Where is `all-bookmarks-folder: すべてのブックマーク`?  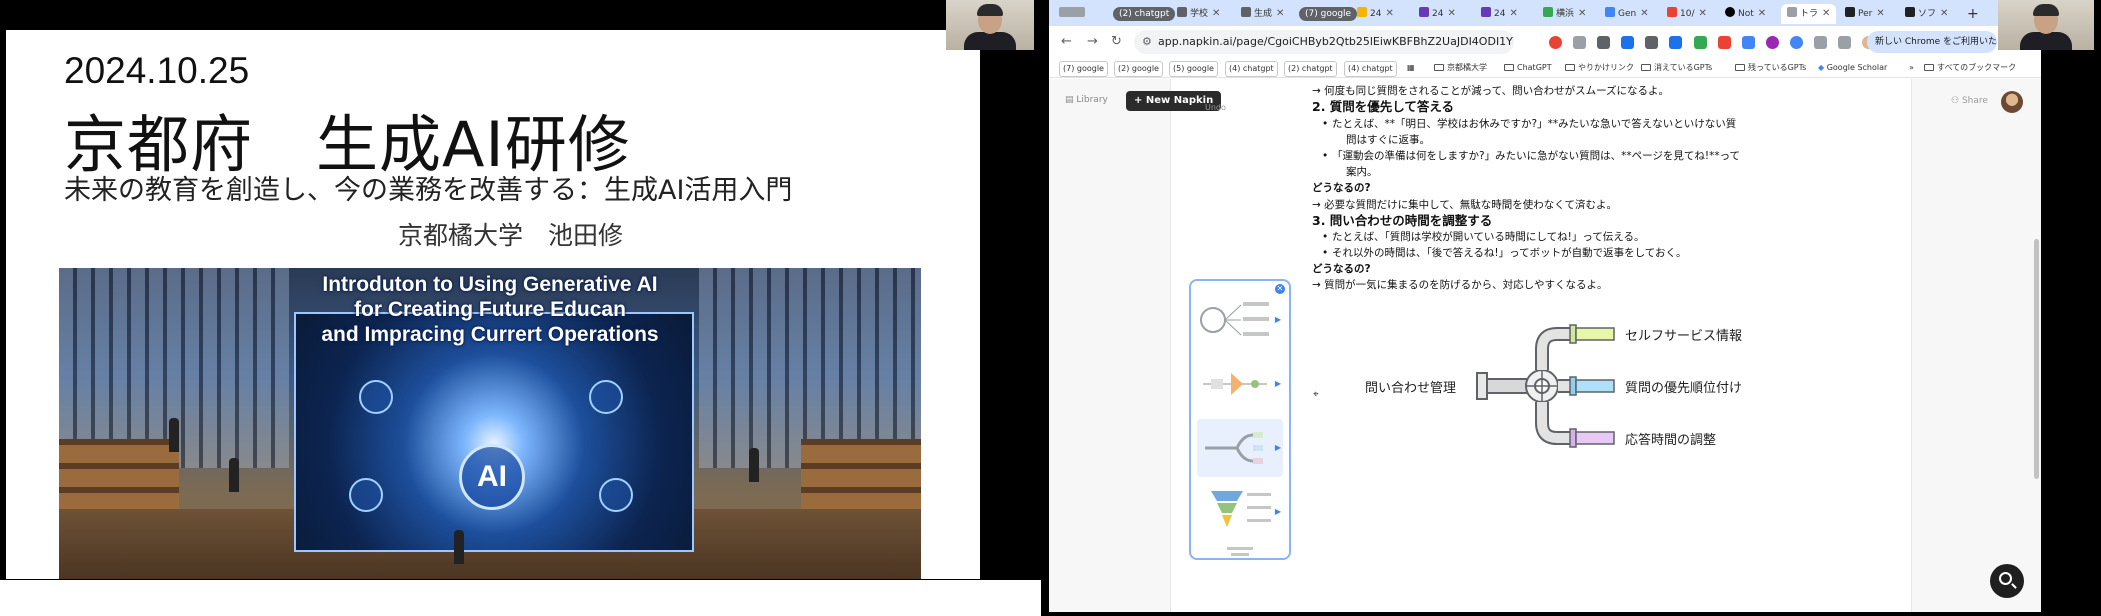 all-bookmarks-folder: すべてのブックマーク is located at coordinates (1970, 68).